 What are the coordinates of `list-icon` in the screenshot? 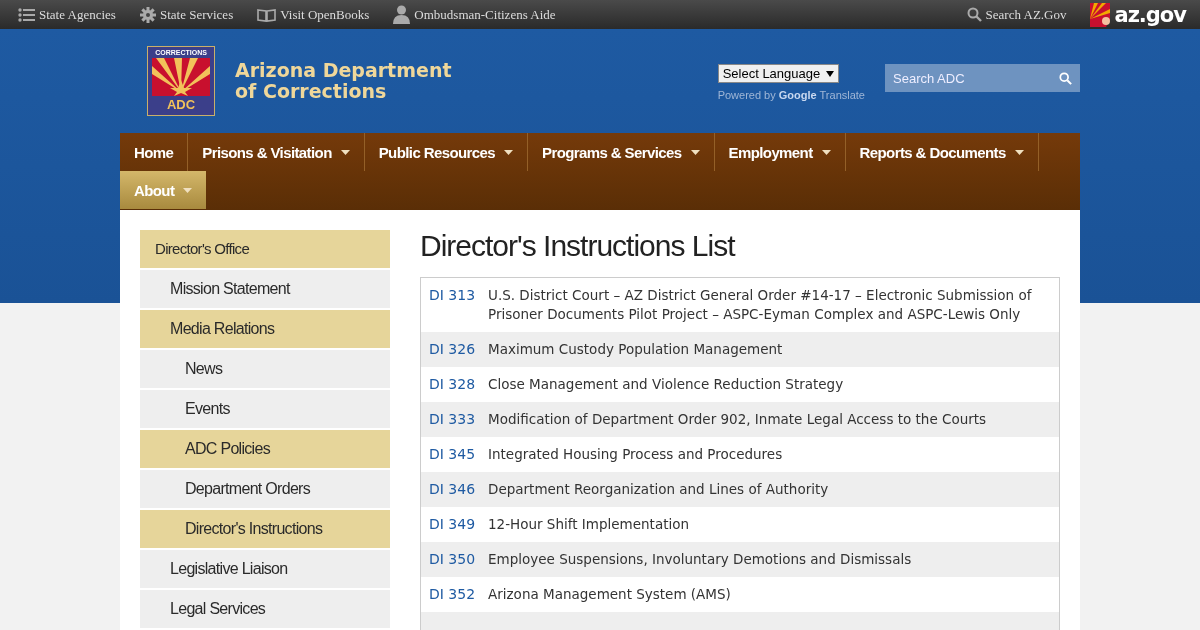 It's located at (26, 14).